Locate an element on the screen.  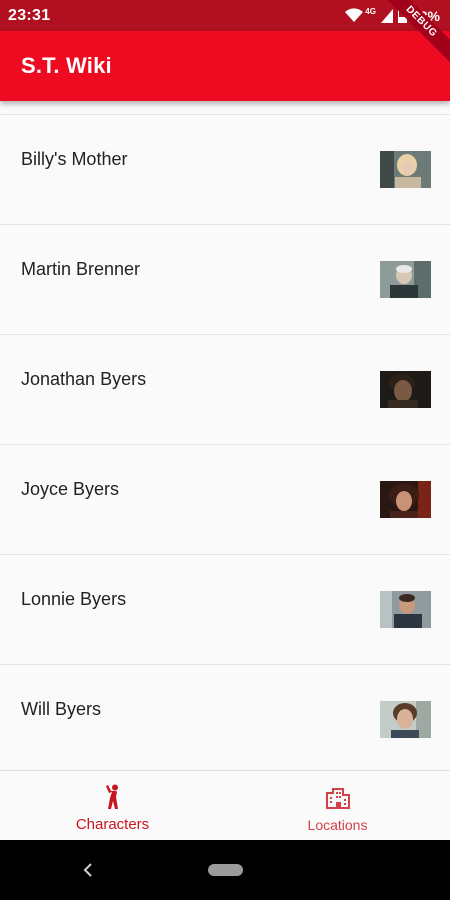
debug-banner: DEBUG is located at coordinates (410, 40).